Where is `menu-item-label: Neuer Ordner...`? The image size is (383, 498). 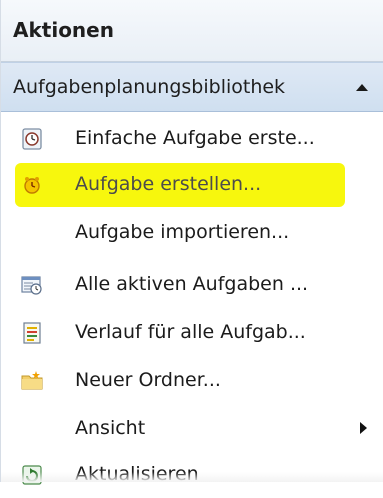
menu-item-label: Neuer Ordner... is located at coordinates (148, 380).